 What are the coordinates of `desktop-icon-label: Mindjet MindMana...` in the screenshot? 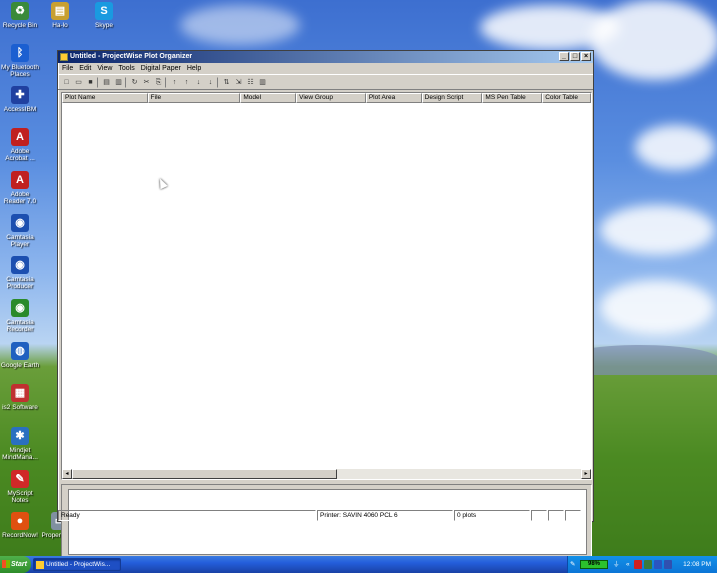 It's located at (20, 454).